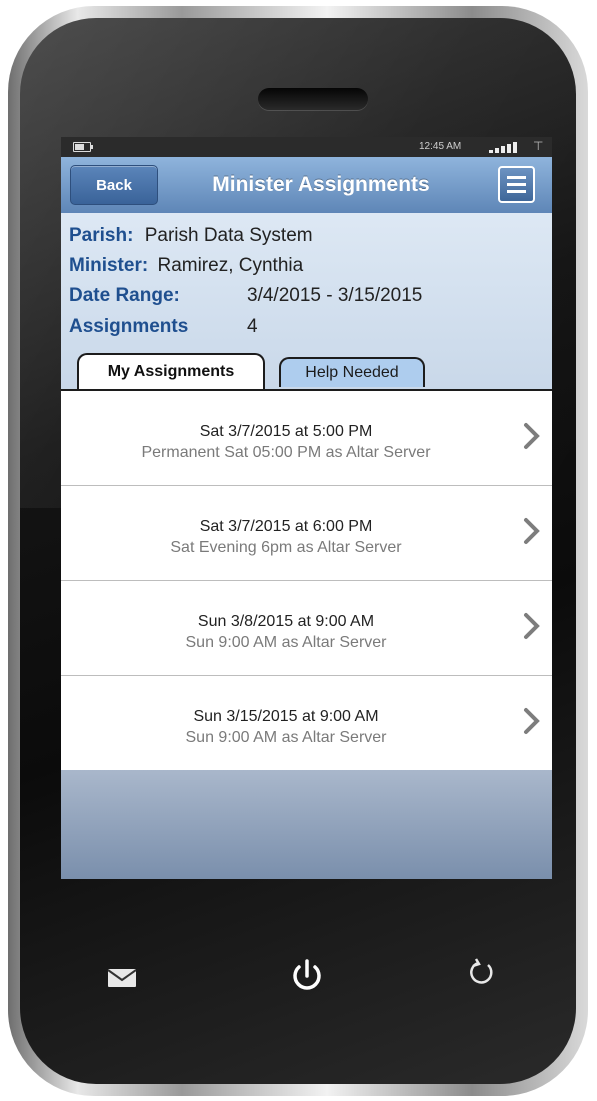 The height and width of the screenshot is (1101, 597). Describe the element at coordinates (516, 184) in the screenshot. I see `hamburger-menu-icon` at that location.